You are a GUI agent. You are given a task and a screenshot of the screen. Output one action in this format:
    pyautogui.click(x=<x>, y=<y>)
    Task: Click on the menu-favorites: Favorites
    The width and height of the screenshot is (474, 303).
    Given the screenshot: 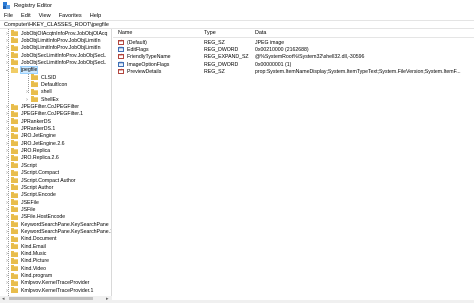 What is the action you would take?
    pyautogui.click(x=70, y=16)
    